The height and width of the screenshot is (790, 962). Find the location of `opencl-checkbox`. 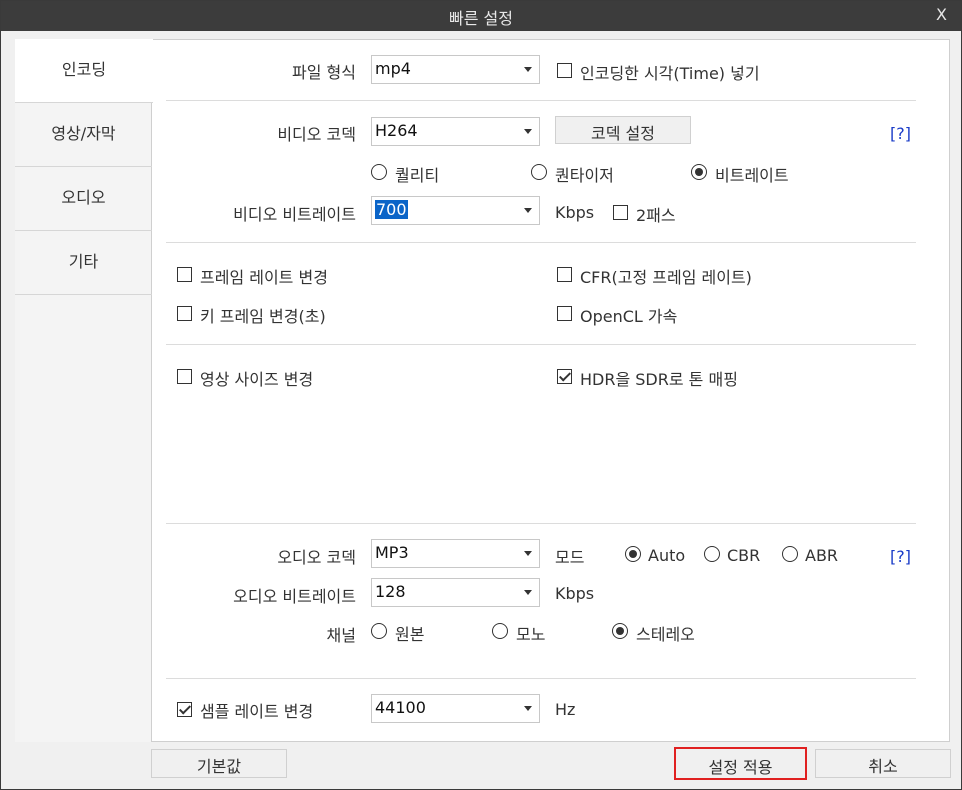

opencl-checkbox is located at coordinates (564, 313).